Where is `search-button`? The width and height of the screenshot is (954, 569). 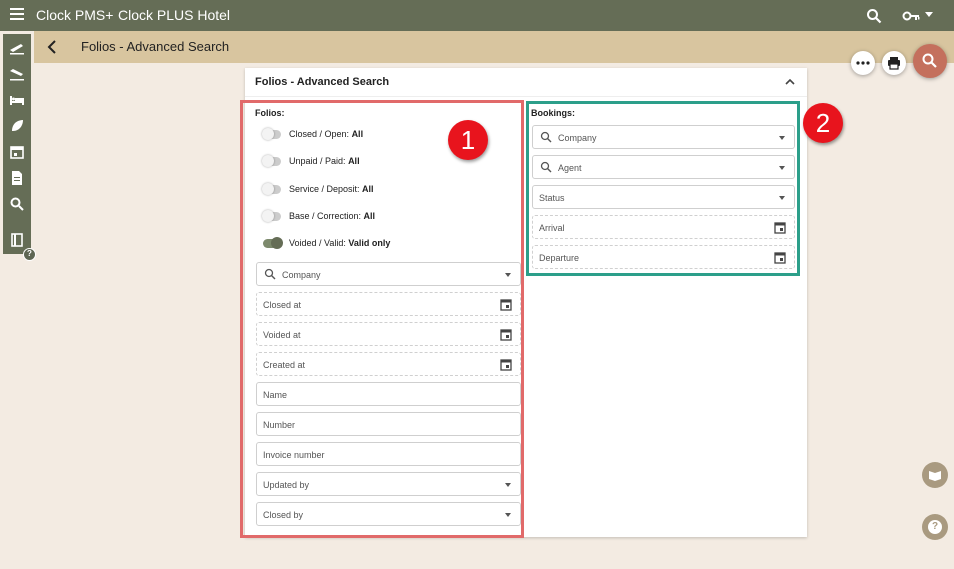 search-button is located at coordinates (930, 61).